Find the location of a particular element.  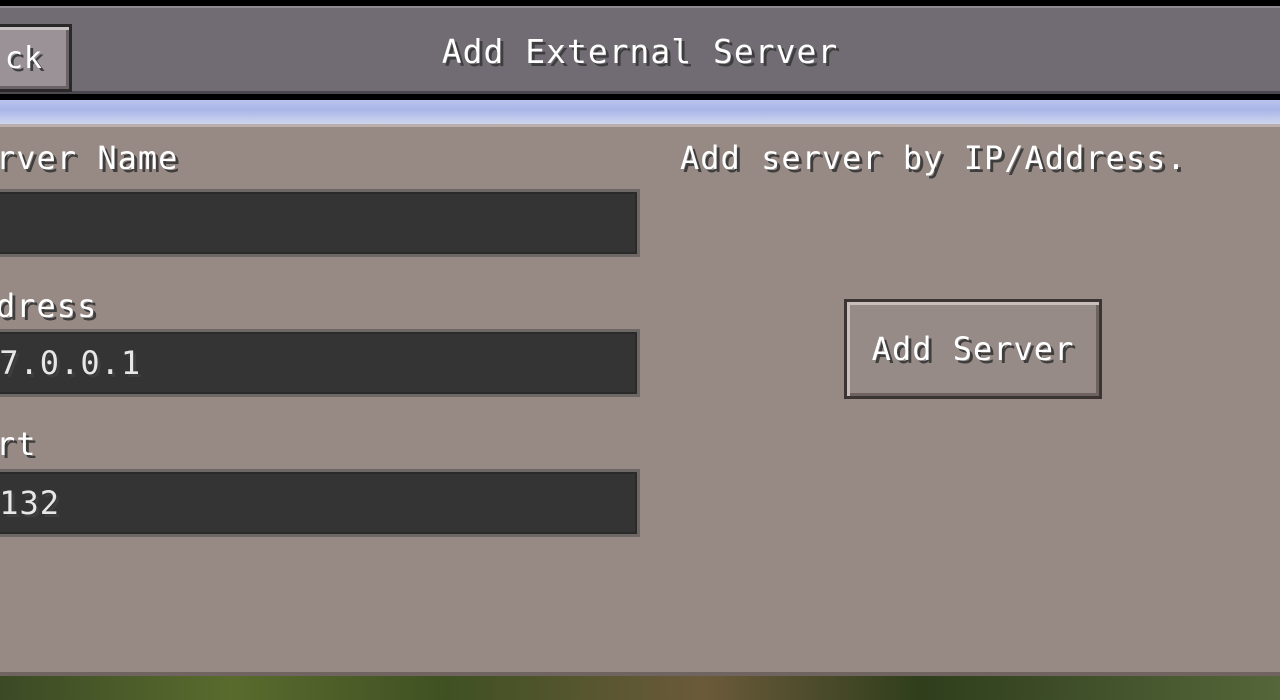

address-label: dress is located at coordinates (49, 306).